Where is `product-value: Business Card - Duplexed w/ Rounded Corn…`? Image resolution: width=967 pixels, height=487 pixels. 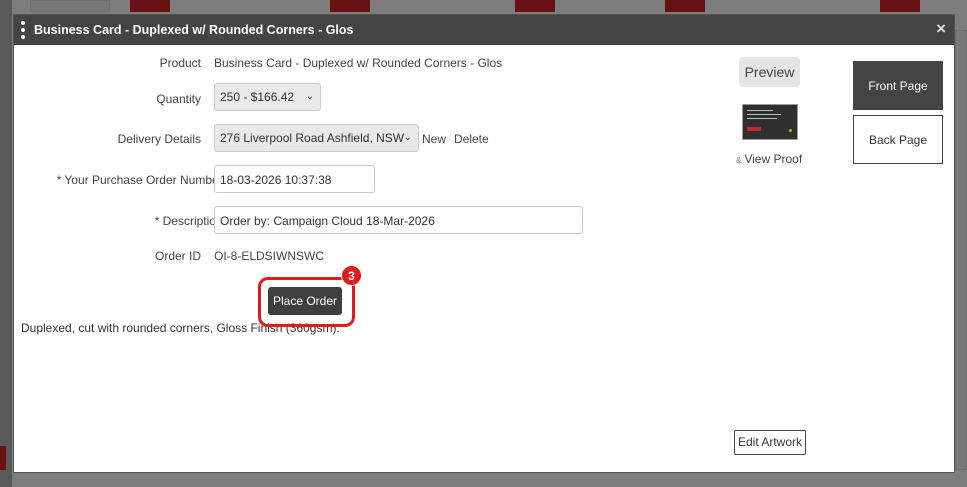 product-value: Business Card - Duplexed w/ Rounded Corn… is located at coordinates (358, 63).